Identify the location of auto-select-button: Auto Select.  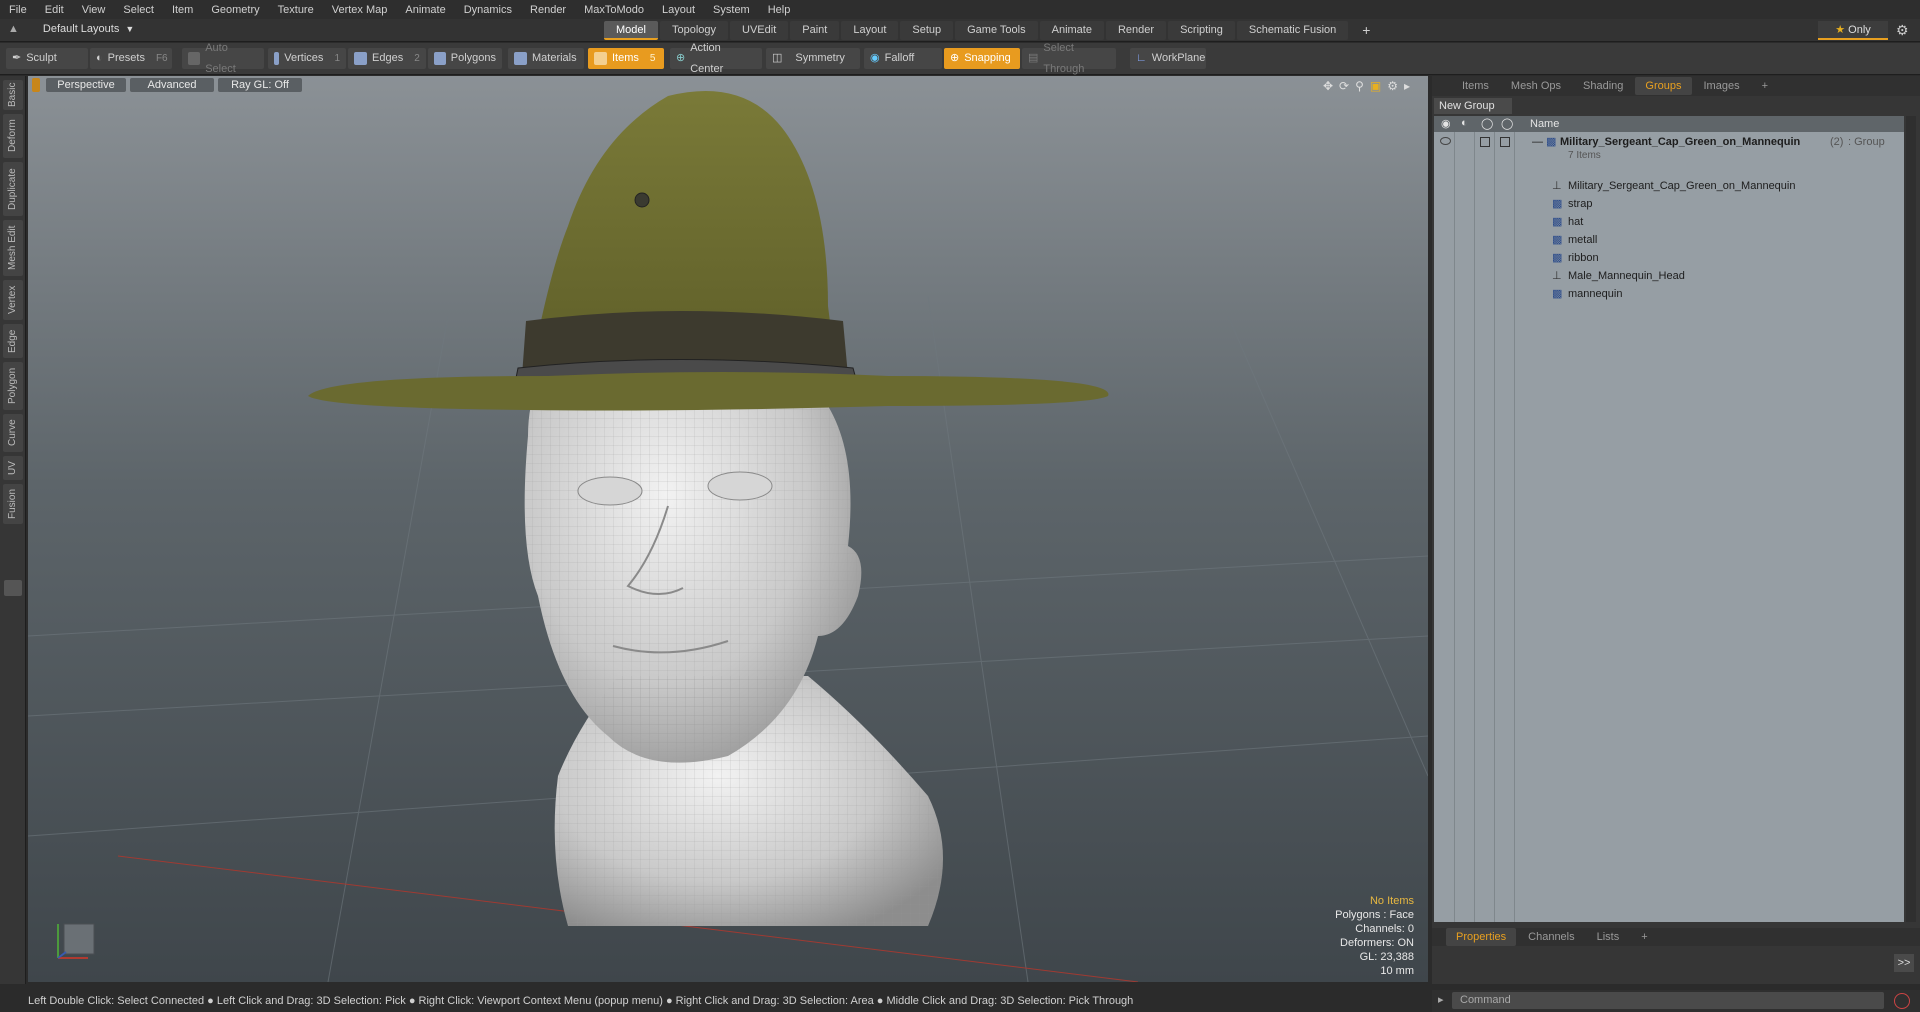
(223, 58).